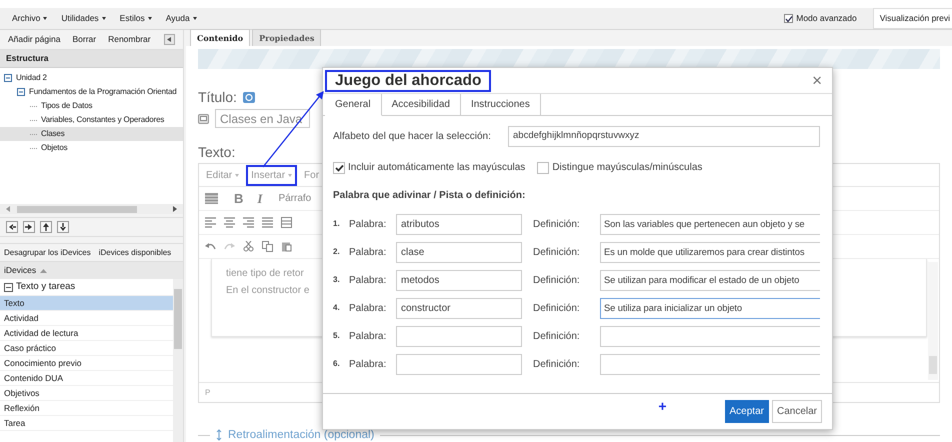 Image resolution: width=952 pixels, height=442 pixels. Describe the element at coordinates (229, 222) in the screenshot. I see `align-center-icon` at that location.